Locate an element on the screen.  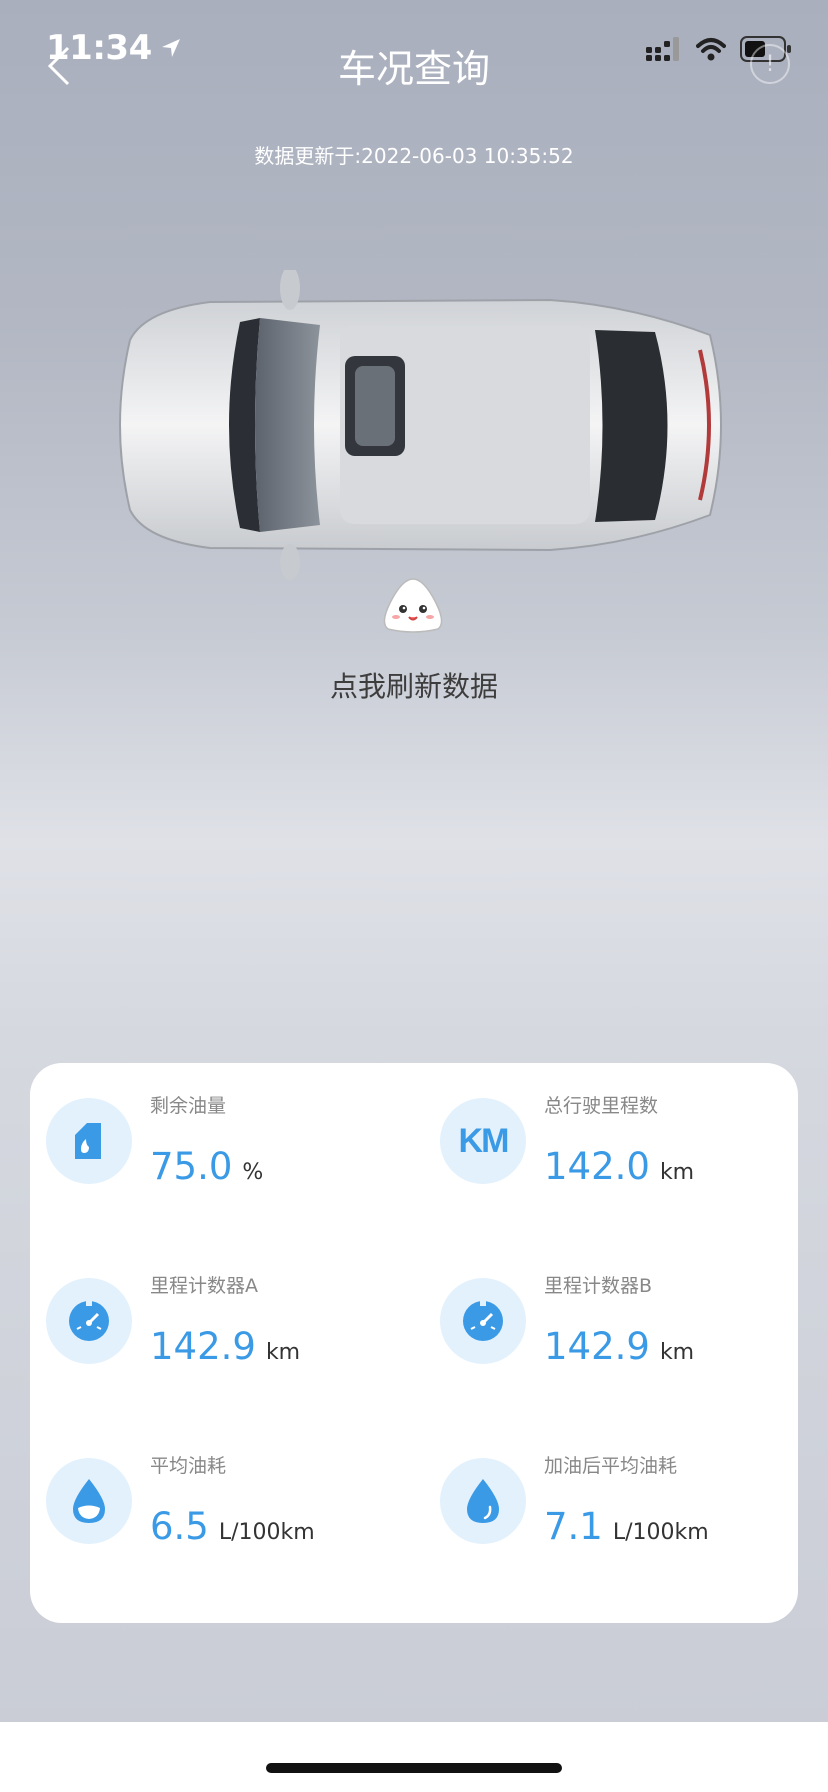
update-timestamp: 数据更新于:2022-06-03 10:35:52 is located at coordinates (414, 156).